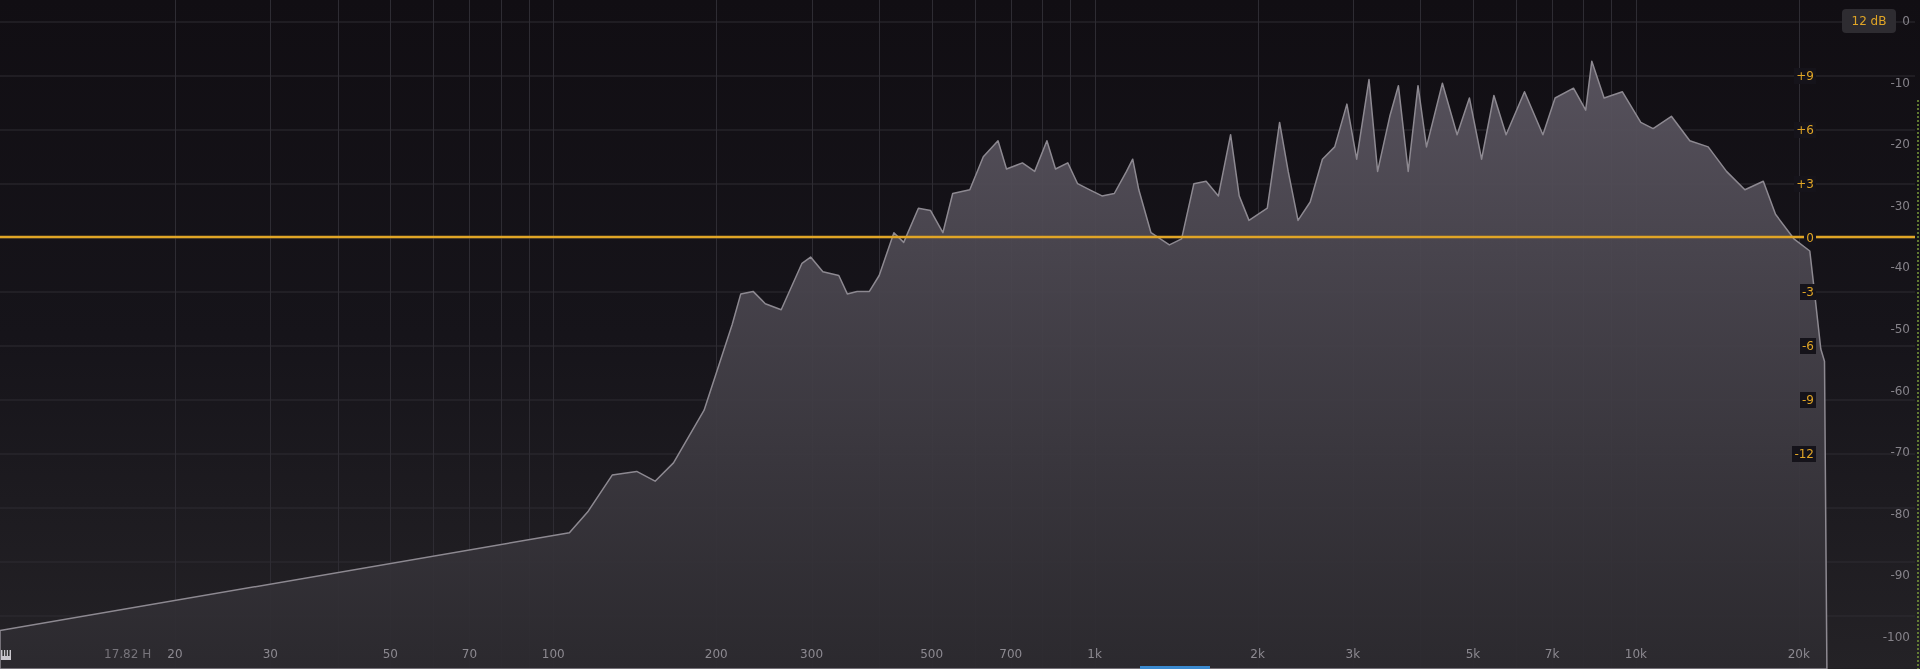 The width and height of the screenshot is (1920, 669). I want to click on frequency-label: 20k, so click(1798, 654).